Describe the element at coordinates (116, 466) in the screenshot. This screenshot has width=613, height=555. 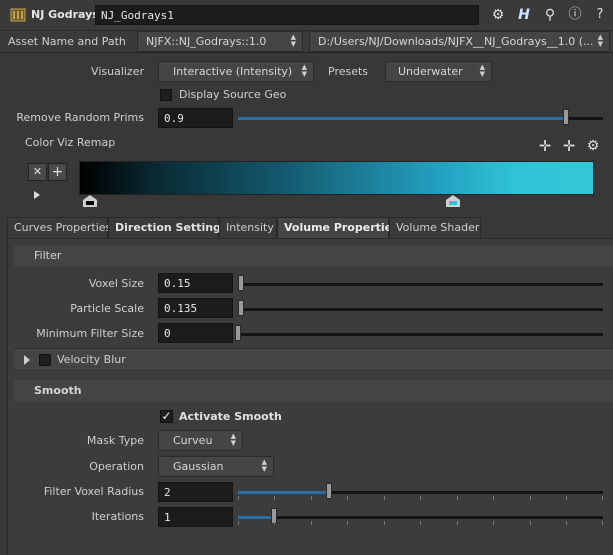
I see `operation-label: Operation` at that location.